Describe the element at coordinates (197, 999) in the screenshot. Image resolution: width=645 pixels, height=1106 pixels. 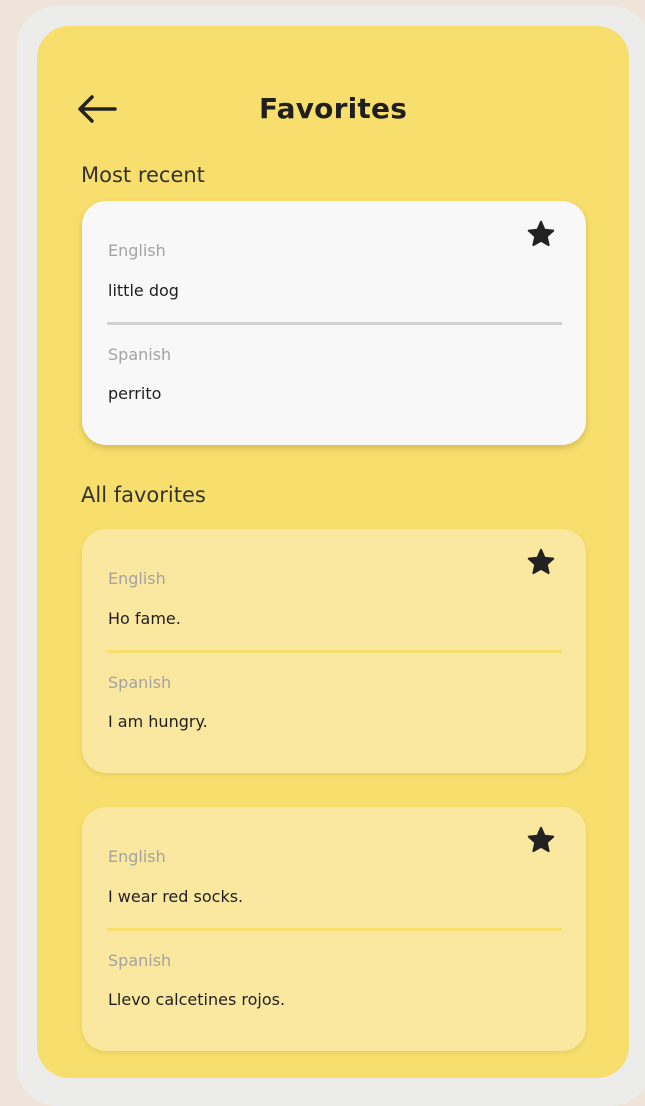
I see `target-phrase-text: Llevo calcetines rojos.` at that location.